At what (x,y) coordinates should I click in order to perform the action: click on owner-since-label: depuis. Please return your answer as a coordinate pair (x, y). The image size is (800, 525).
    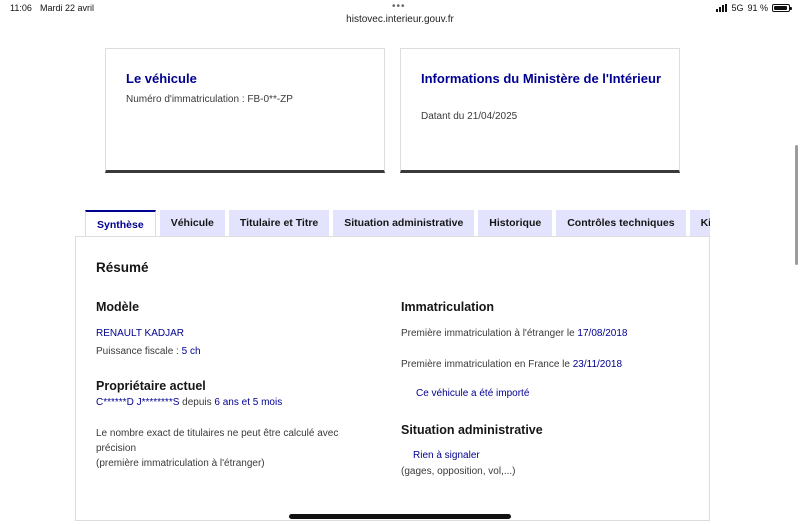
    Looking at the image, I should click on (197, 402).